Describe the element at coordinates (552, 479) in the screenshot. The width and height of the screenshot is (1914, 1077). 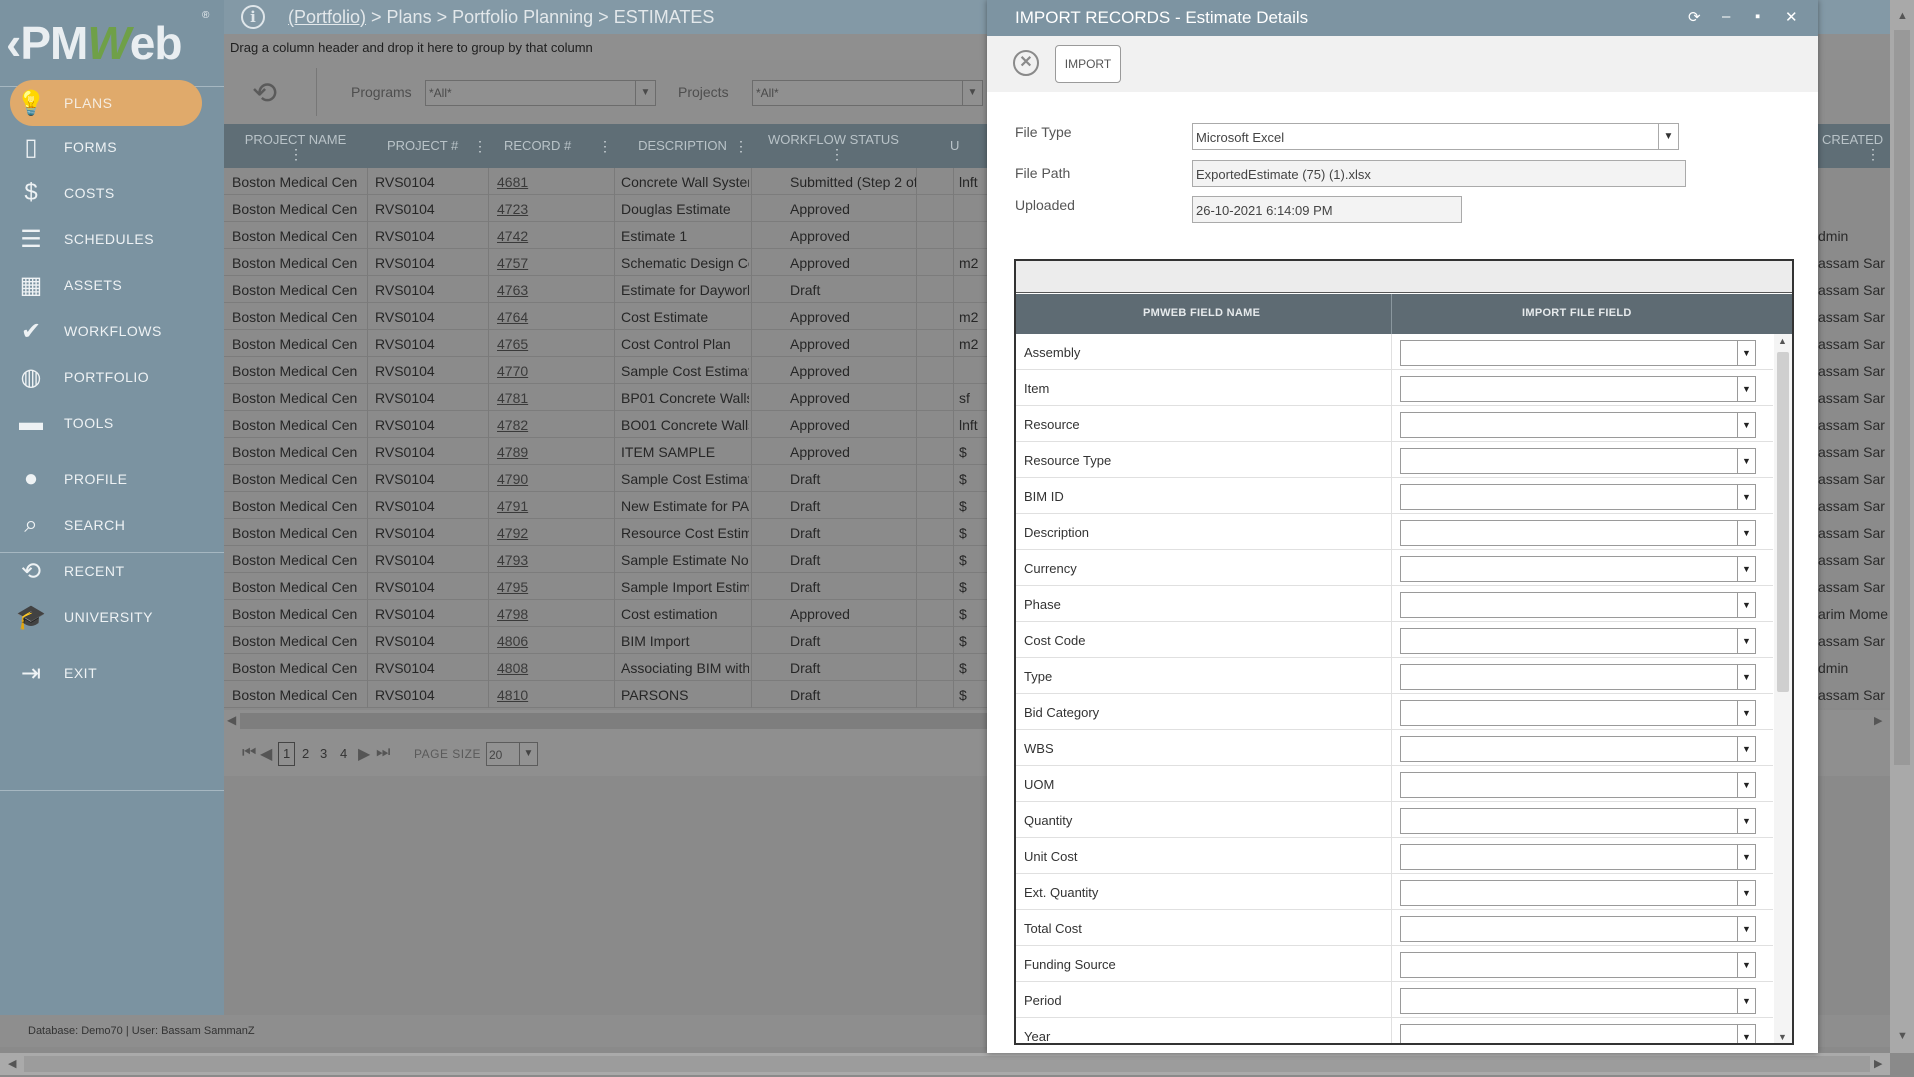
I see `record-link: 4790` at that location.